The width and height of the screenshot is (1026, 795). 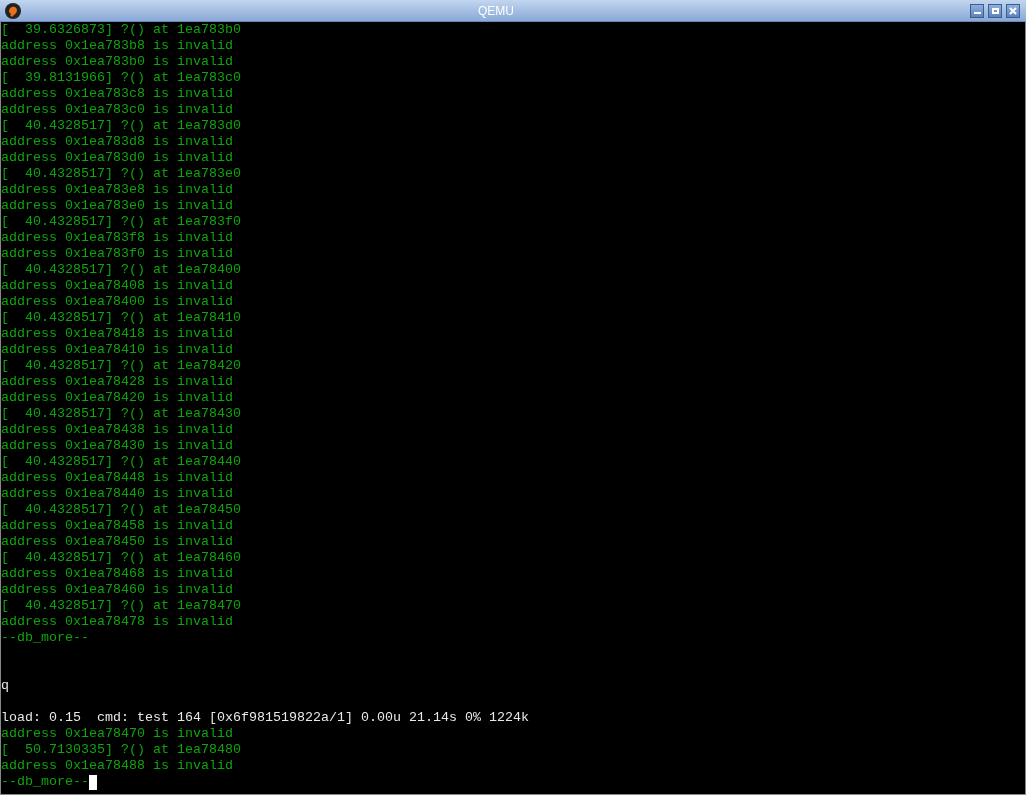 What do you see at coordinates (121, 126) in the screenshot?
I see `terminal-line: [ 40.4328517] ?() at 1ea783d0` at bounding box center [121, 126].